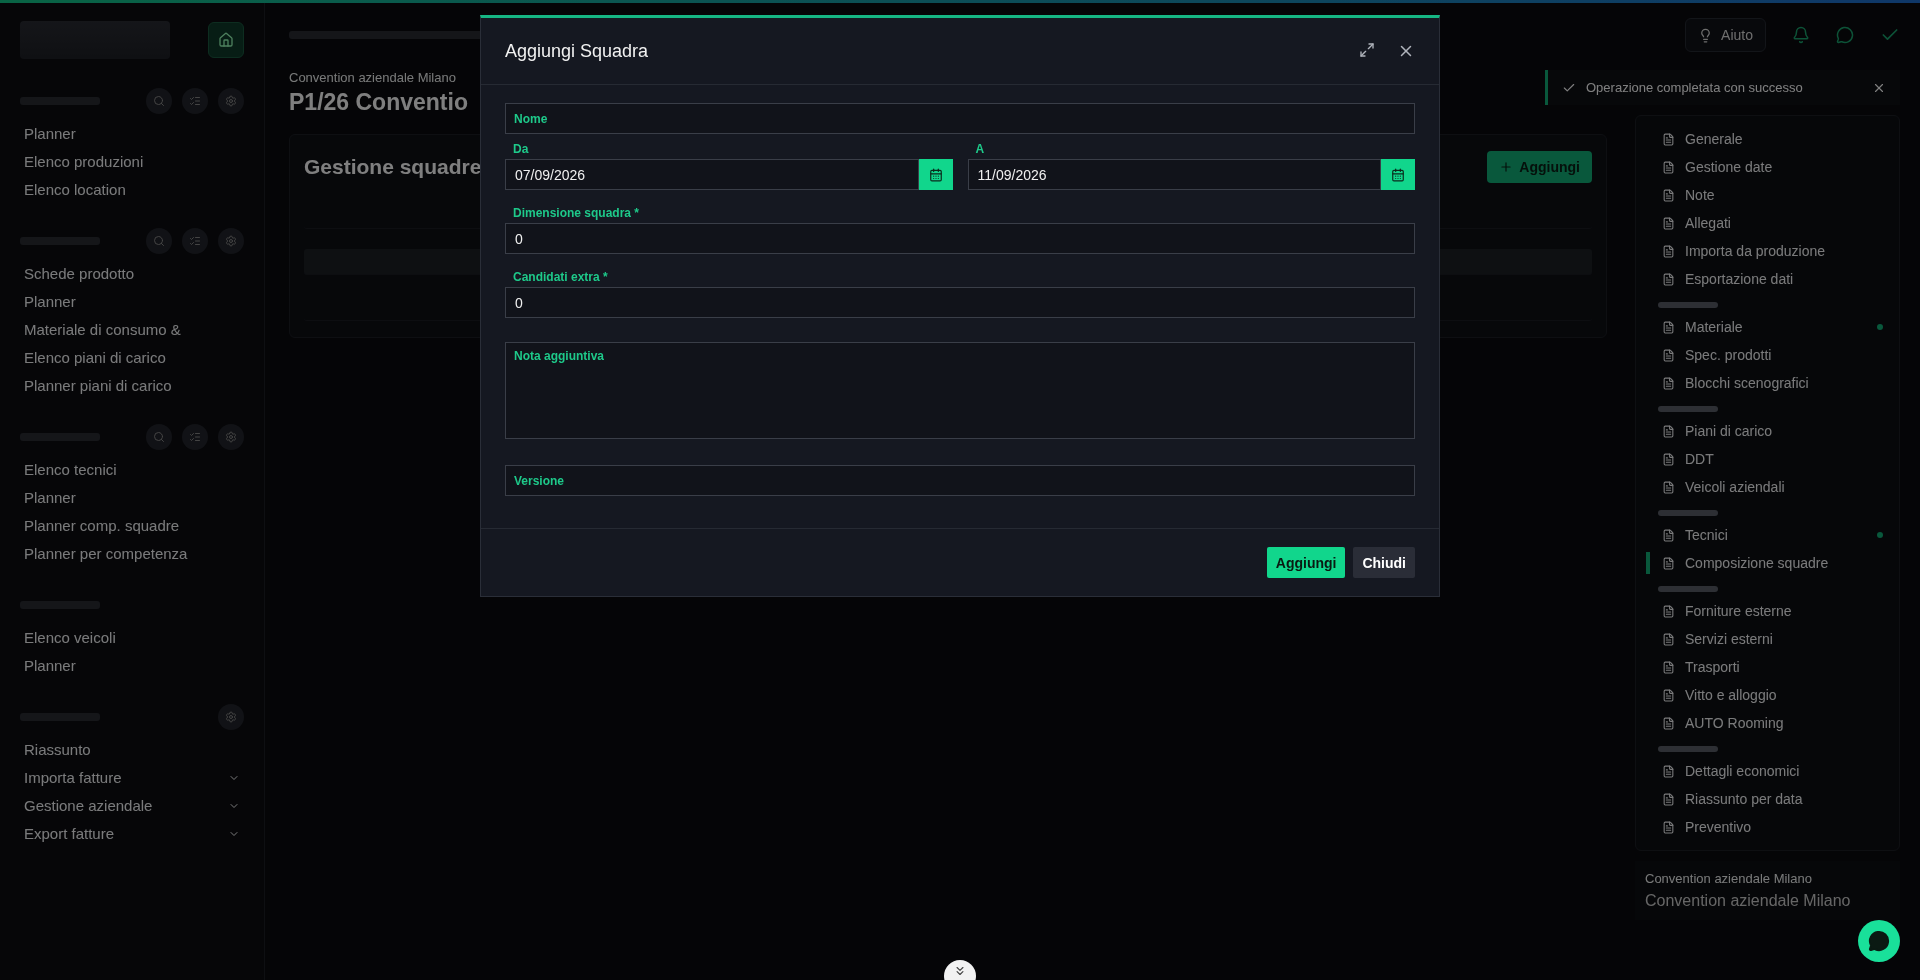 The width and height of the screenshot is (1920, 980). I want to click on home-button, so click(226, 40).